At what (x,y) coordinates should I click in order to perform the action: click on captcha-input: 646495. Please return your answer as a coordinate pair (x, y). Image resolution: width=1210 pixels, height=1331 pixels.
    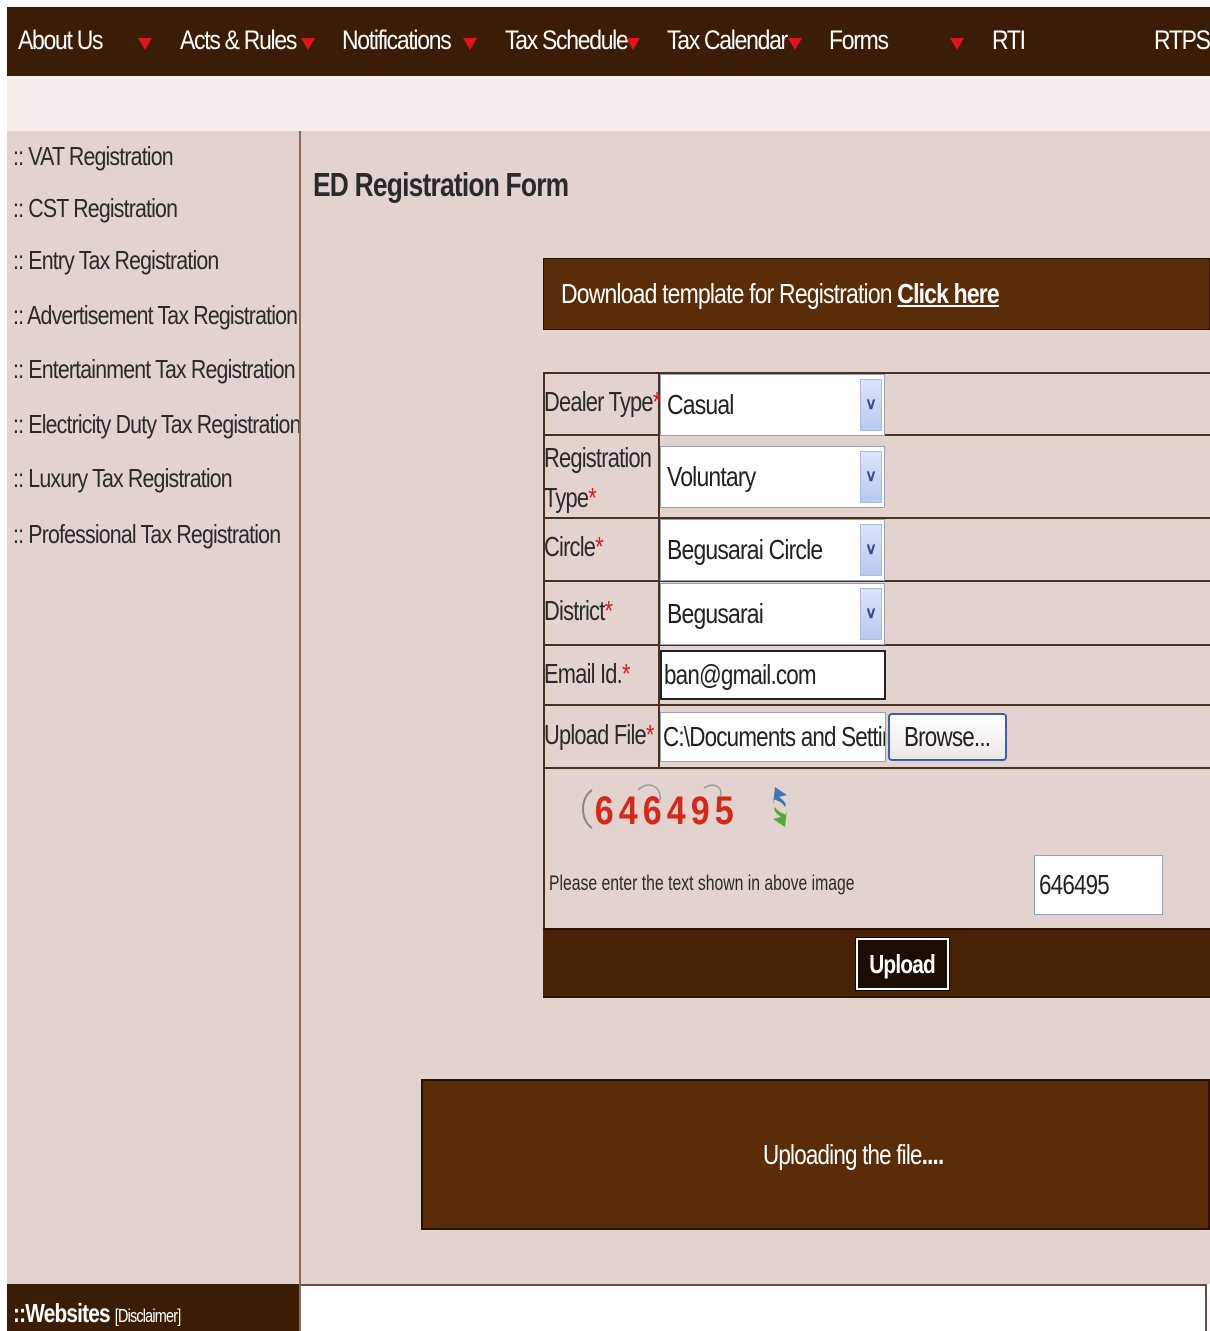
    Looking at the image, I should click on (1098, 885).